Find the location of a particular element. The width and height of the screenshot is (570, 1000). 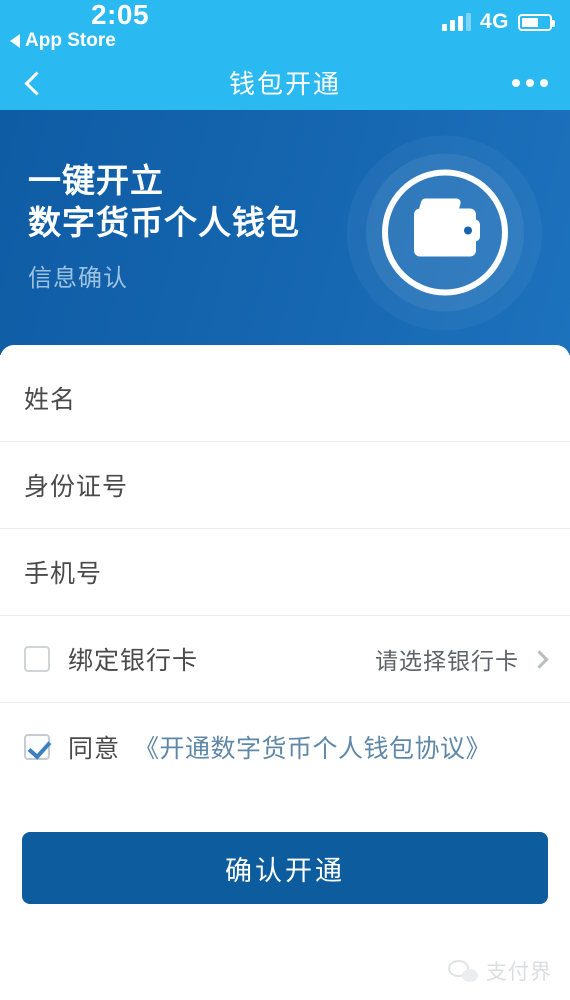

hero-text-block: 一键开立 数字货币个人钱包 信息确认 is located at coordinates (164, 226).